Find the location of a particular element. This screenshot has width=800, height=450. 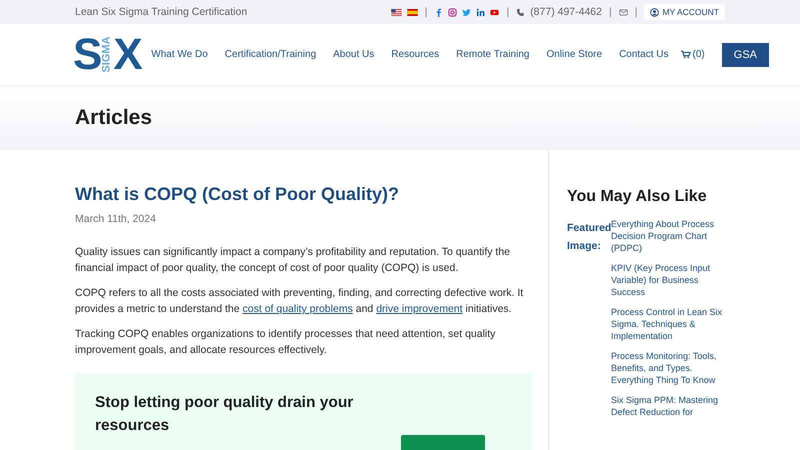

twitter-icon is located at coordinates (467, 12).